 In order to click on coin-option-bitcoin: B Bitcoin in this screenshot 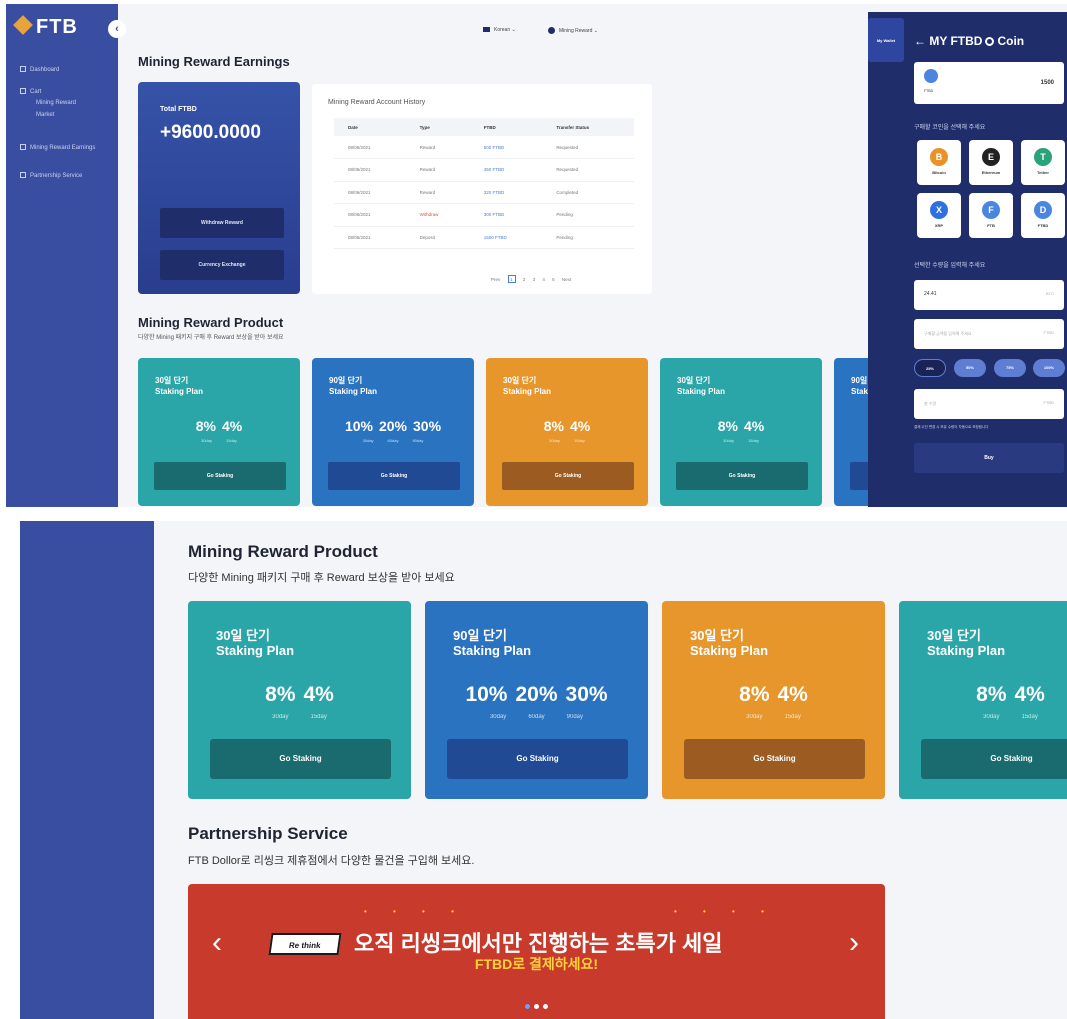, I will do `click(939, 162)`.